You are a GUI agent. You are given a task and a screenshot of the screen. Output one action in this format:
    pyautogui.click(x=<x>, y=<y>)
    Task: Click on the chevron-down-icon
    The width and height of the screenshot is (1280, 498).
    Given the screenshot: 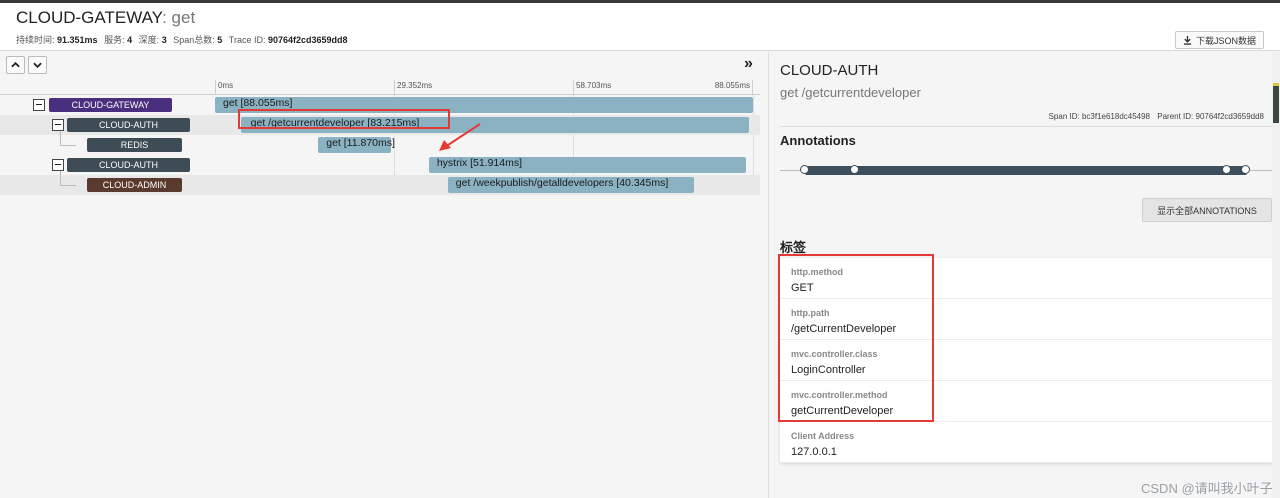 What is the action you would take?
    pyautogui.click(x=37, y=65)
    